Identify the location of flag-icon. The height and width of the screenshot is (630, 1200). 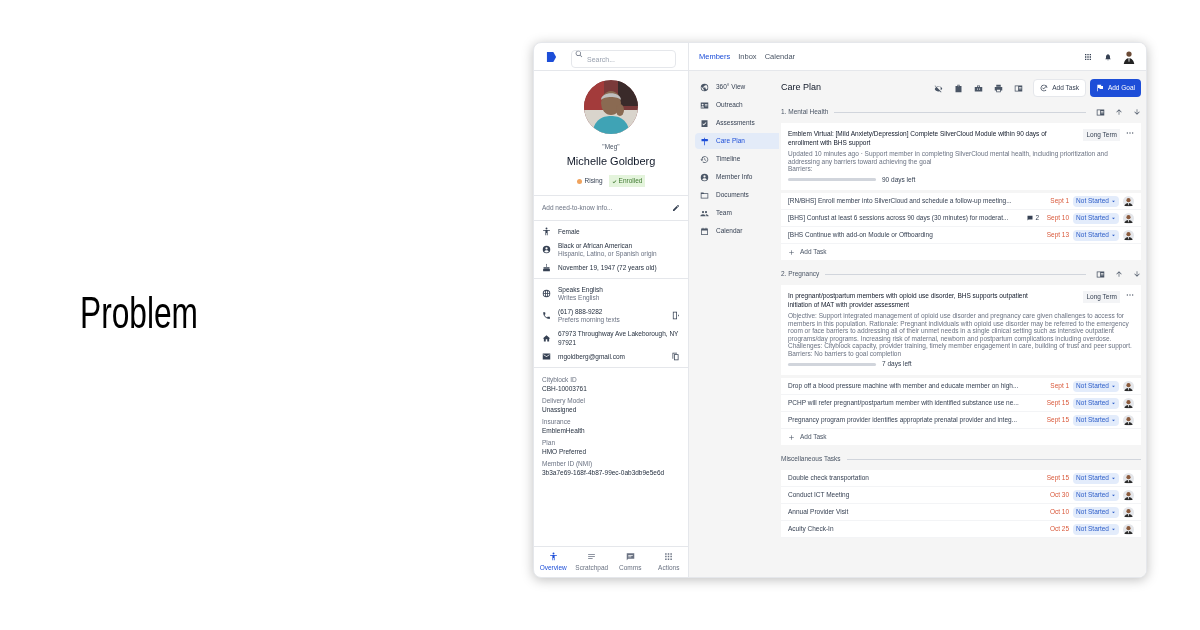
(1099, 88).